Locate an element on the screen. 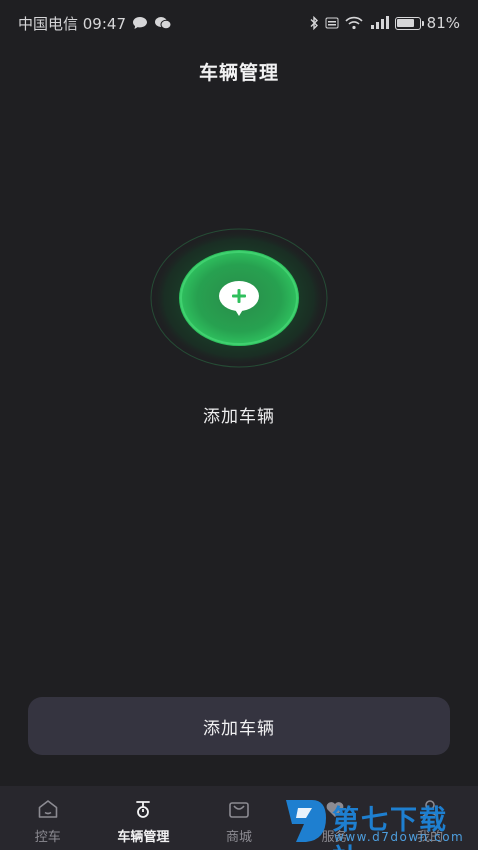 Image resolution: width=478 pixels, height=850 pixels. battery-fill is located at coordinates (406, 23).